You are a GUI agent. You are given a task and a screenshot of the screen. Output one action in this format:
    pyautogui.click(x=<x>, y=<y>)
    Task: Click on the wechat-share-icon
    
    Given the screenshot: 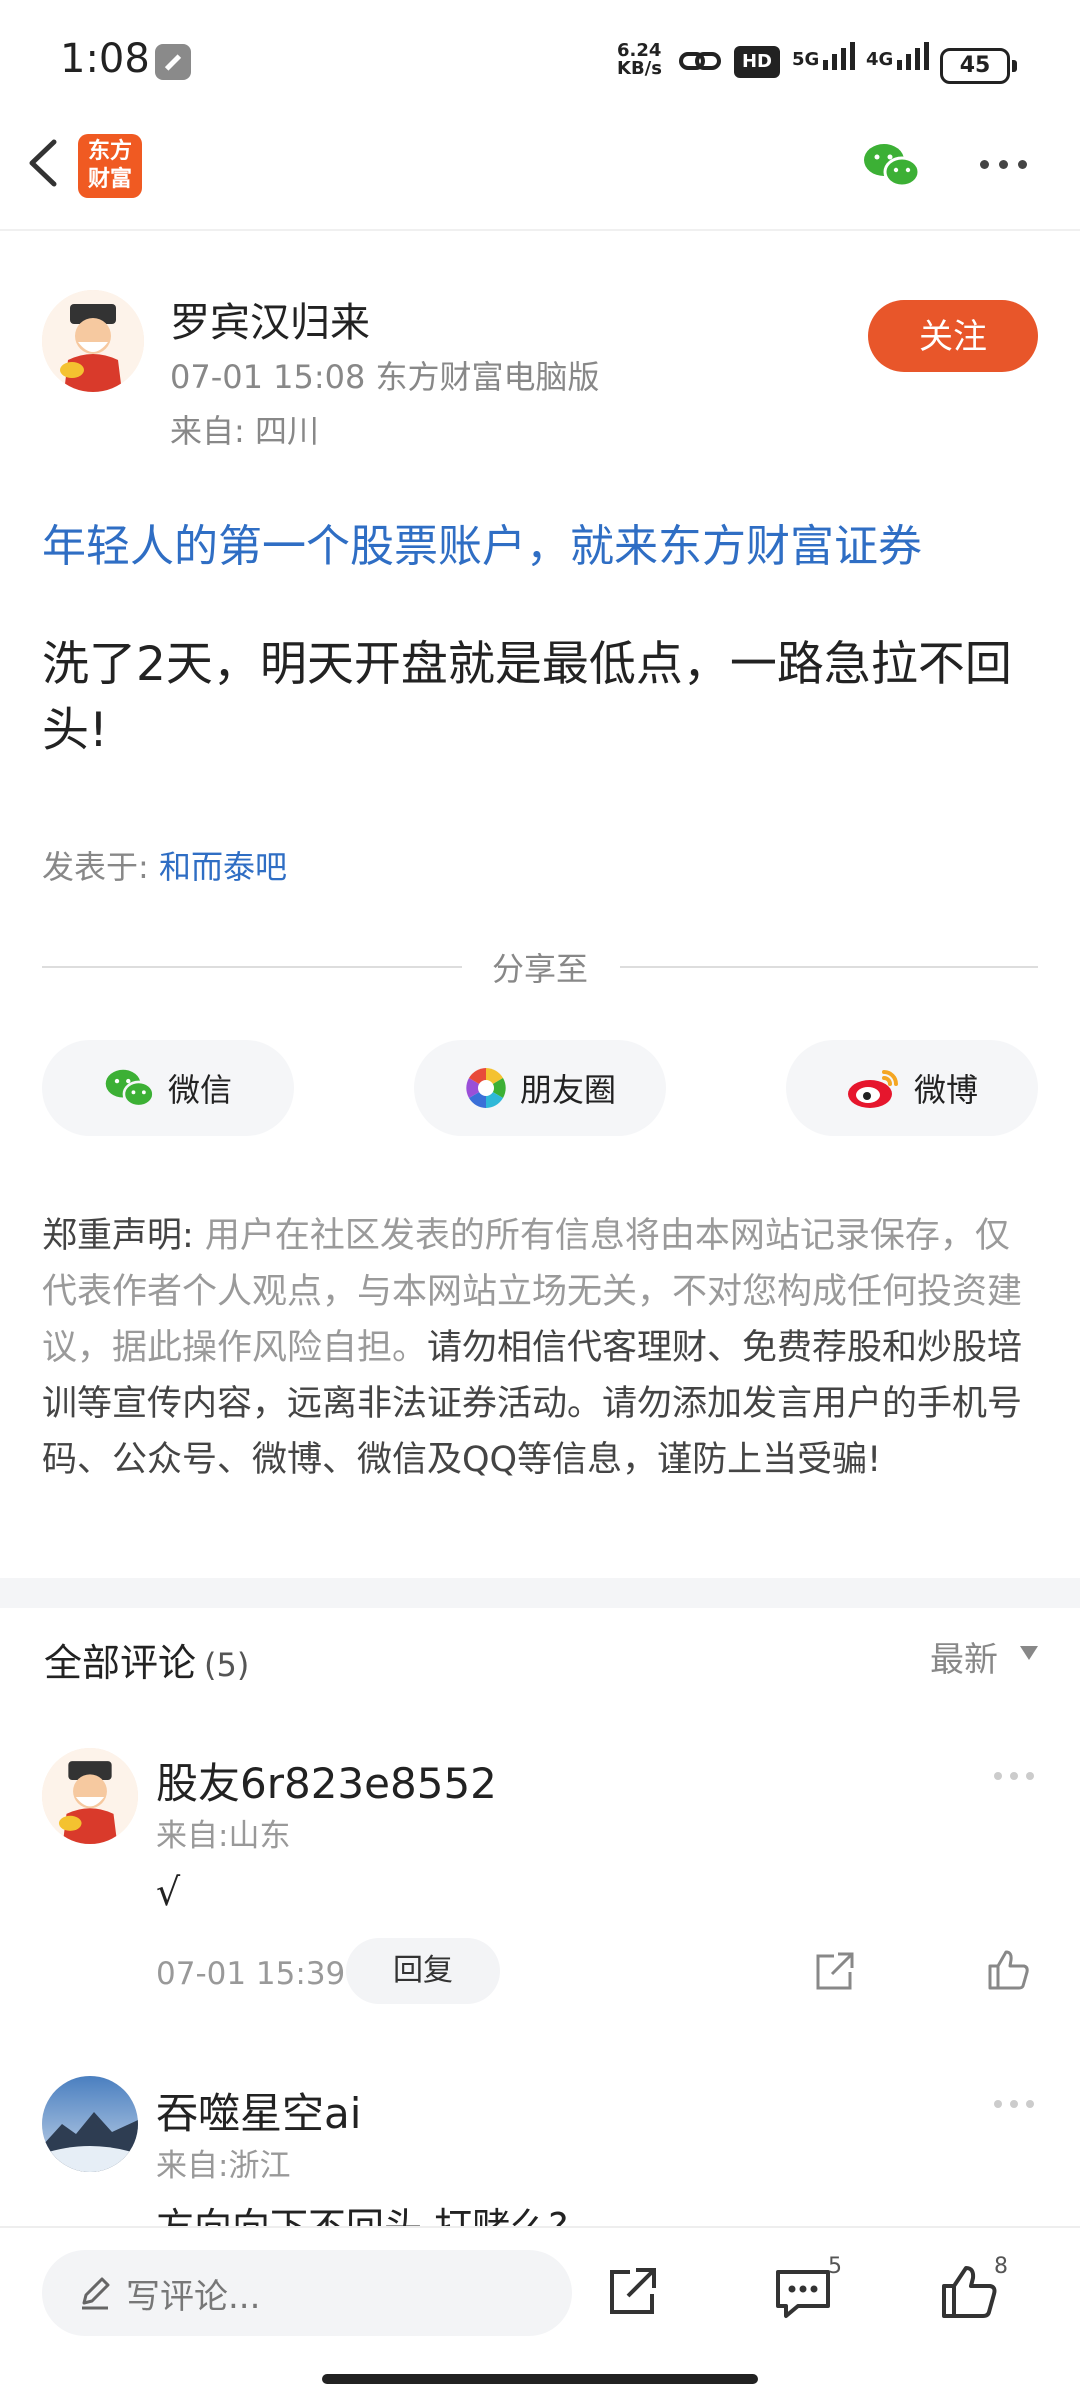 What is the action you would take?
    pyautogui.click(x=892, y=165)
    